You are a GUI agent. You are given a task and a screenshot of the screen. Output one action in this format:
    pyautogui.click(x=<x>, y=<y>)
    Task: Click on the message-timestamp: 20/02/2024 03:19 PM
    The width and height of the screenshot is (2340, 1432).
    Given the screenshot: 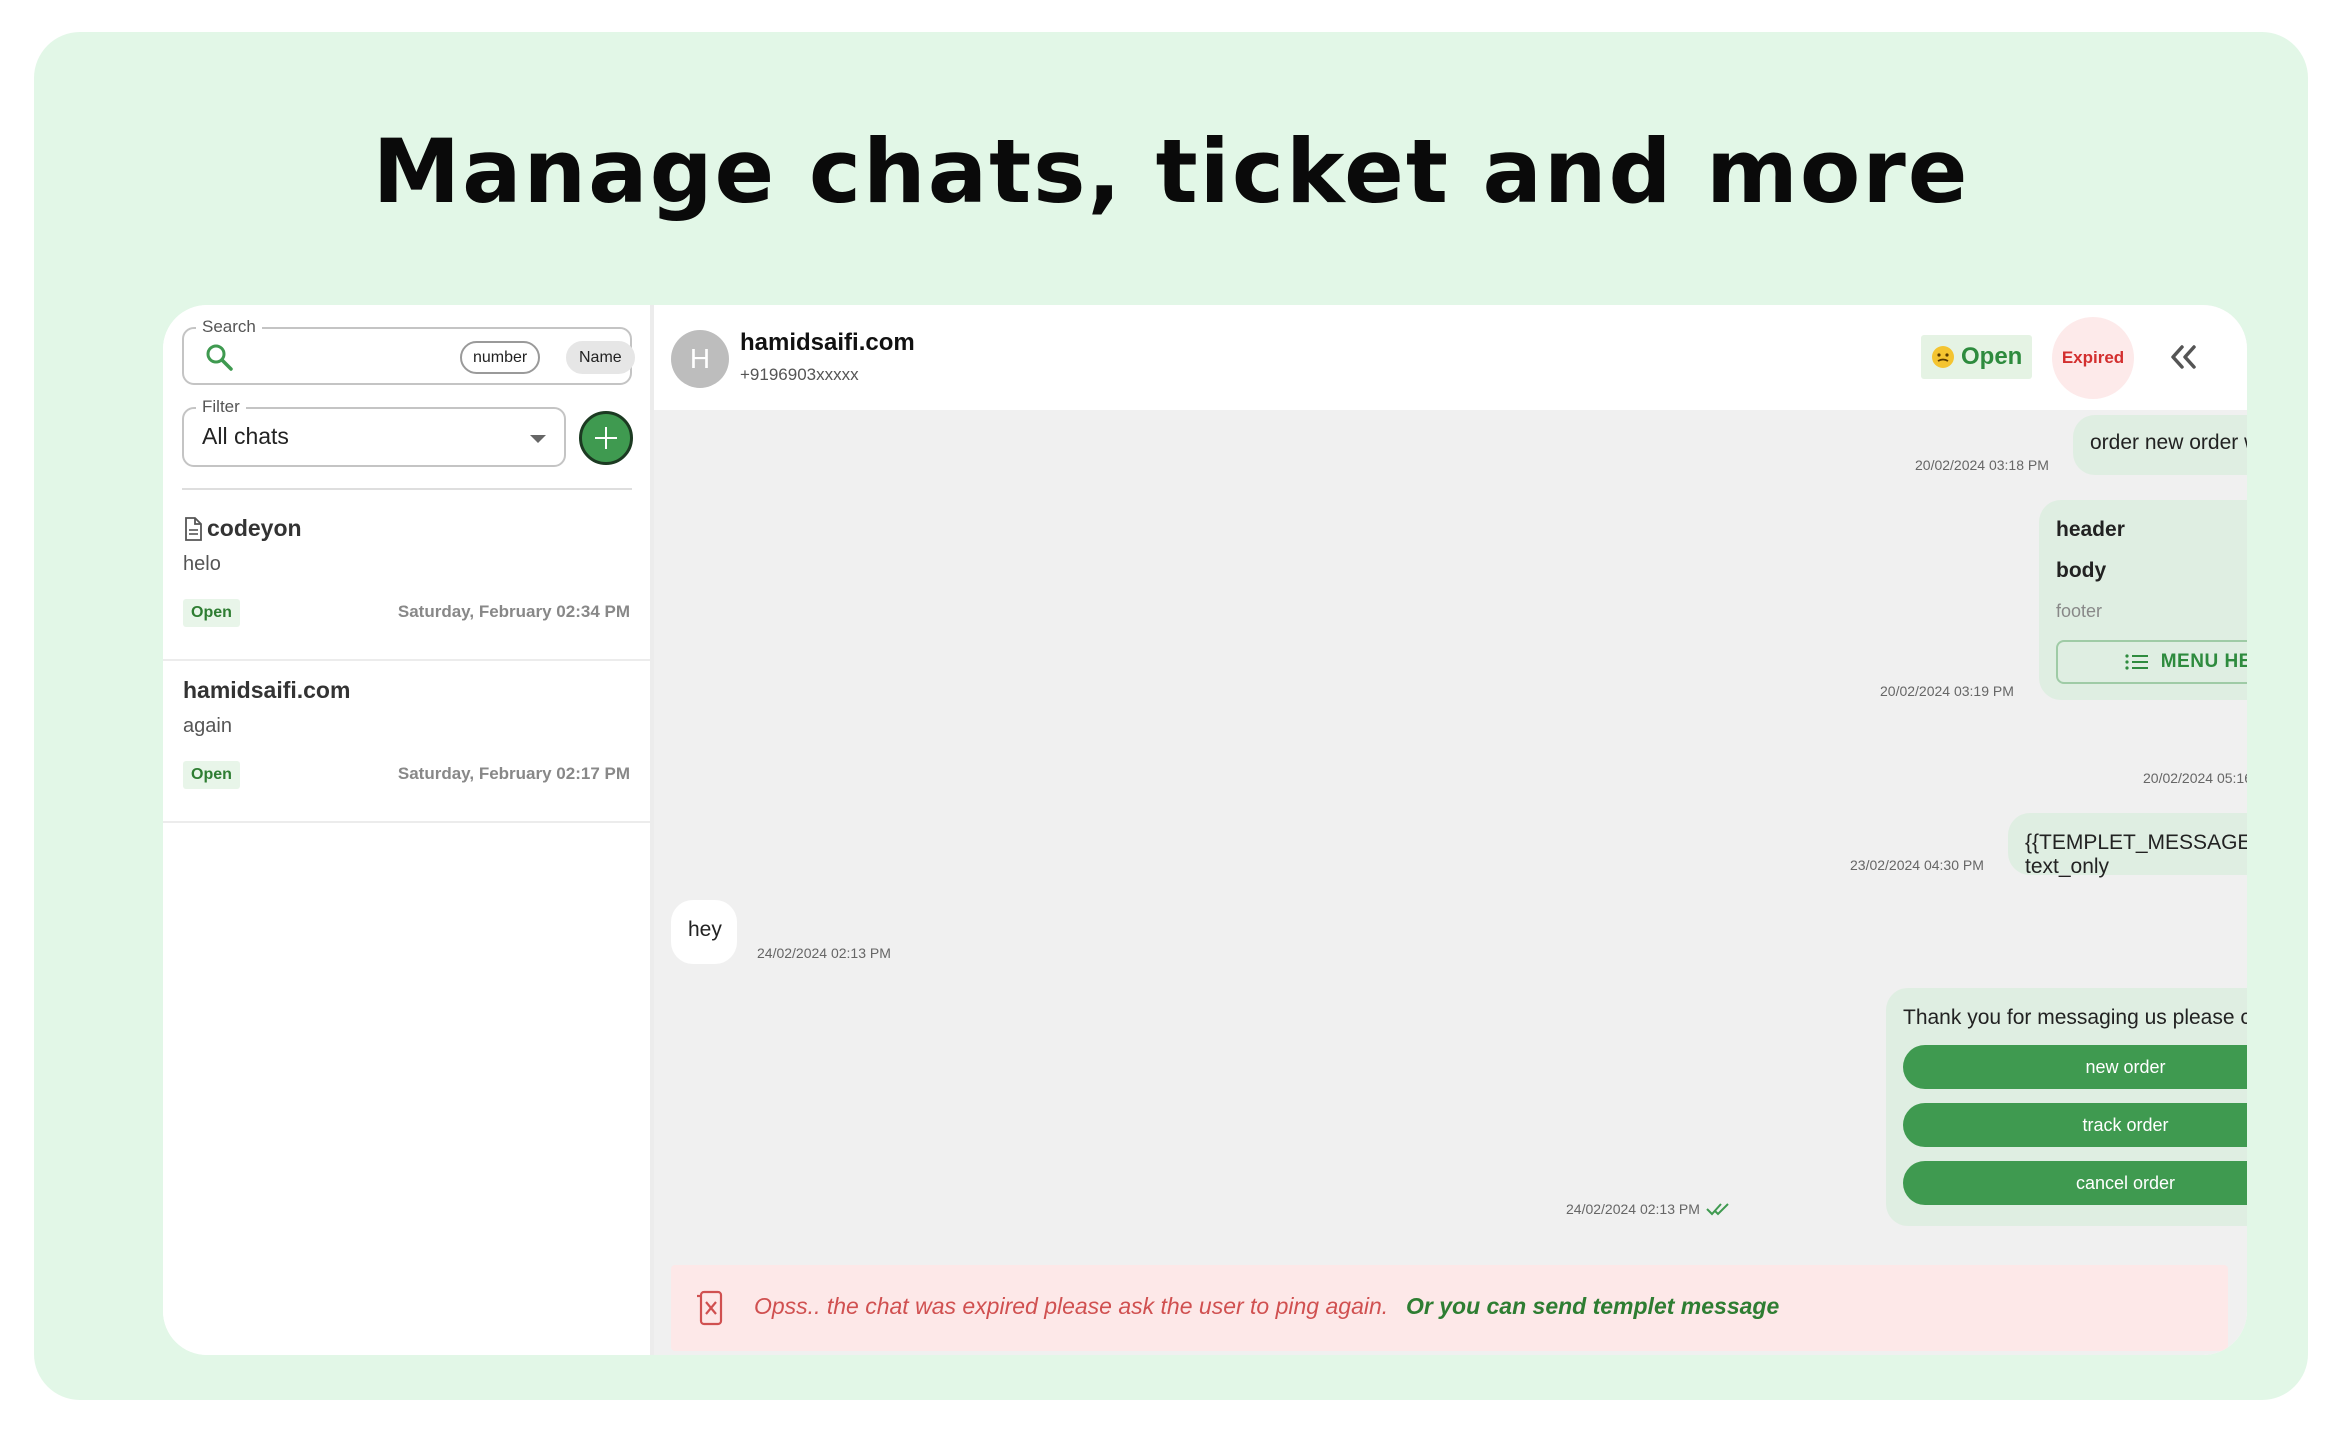 What is the action you would take?
    pyautogui.click(x=1947, y=691)
    